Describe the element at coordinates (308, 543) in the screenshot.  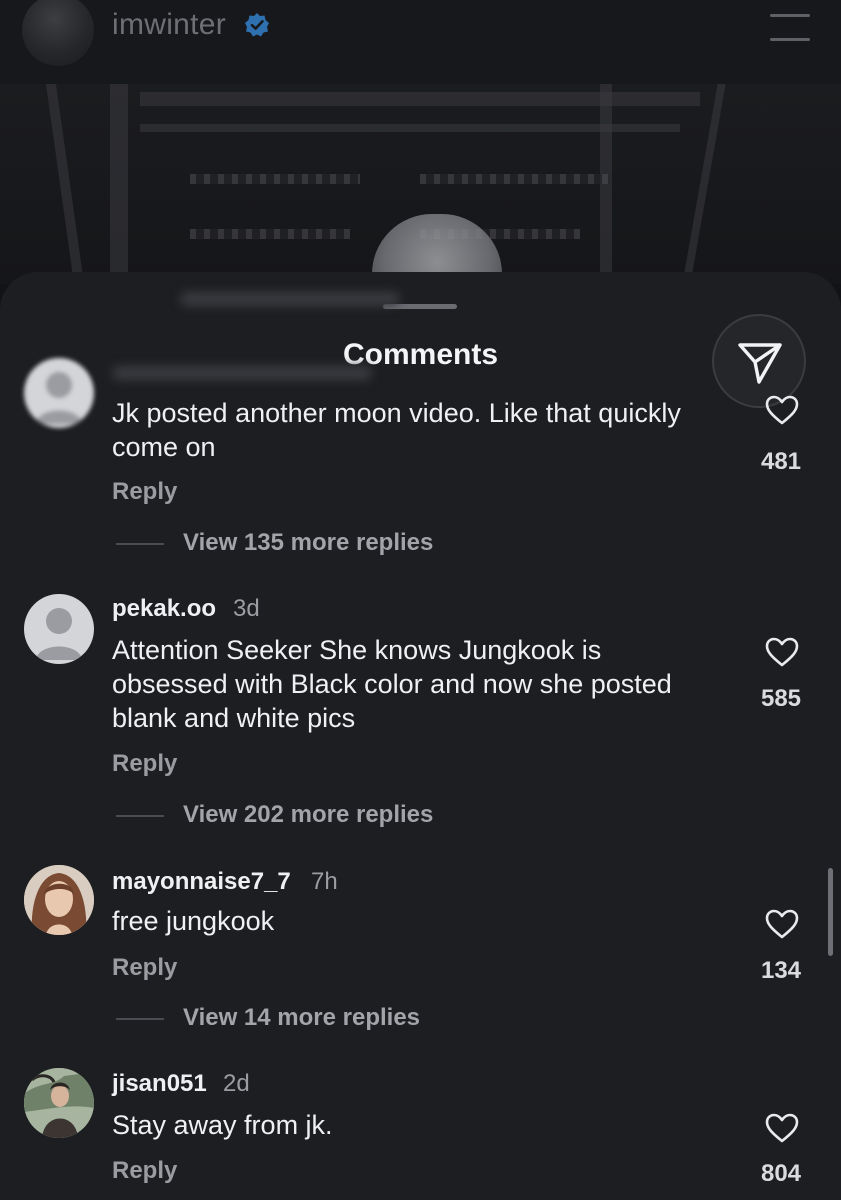
I see `view-more-replies: View 135 more replies` at that location.